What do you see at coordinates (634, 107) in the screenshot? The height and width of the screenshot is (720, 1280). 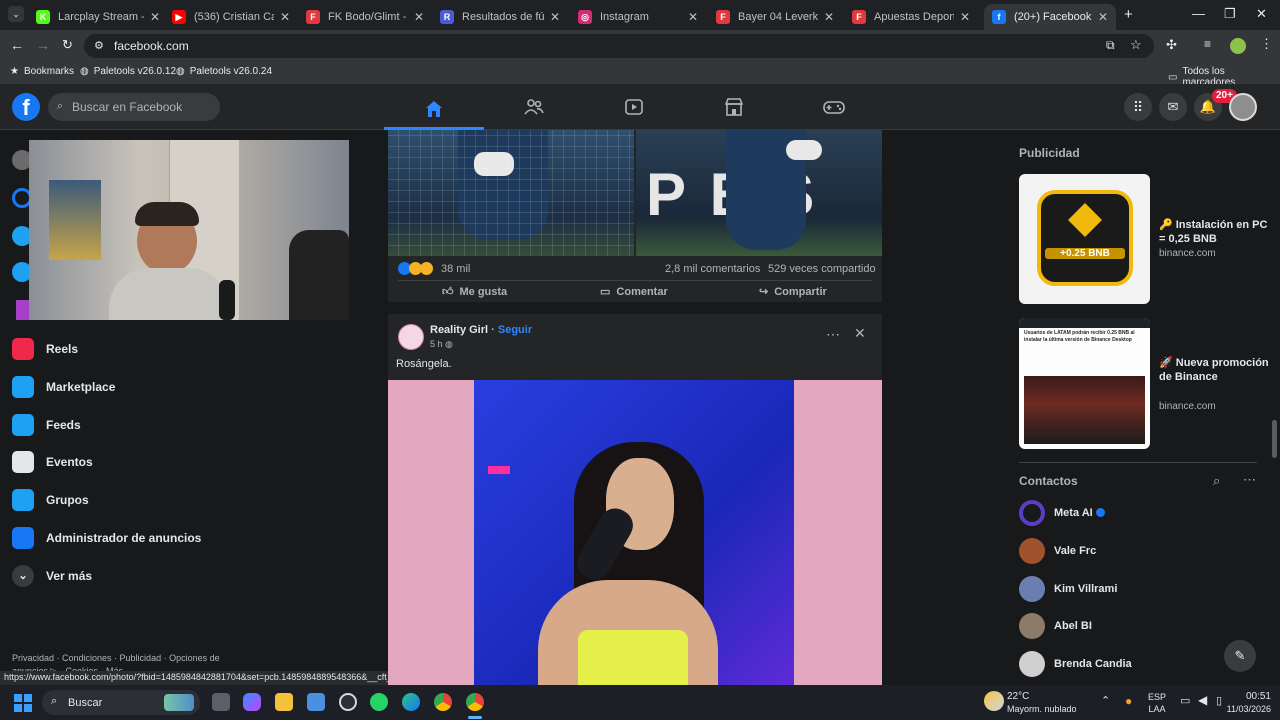 I see `nav-video` at bounding box center [634, 107].